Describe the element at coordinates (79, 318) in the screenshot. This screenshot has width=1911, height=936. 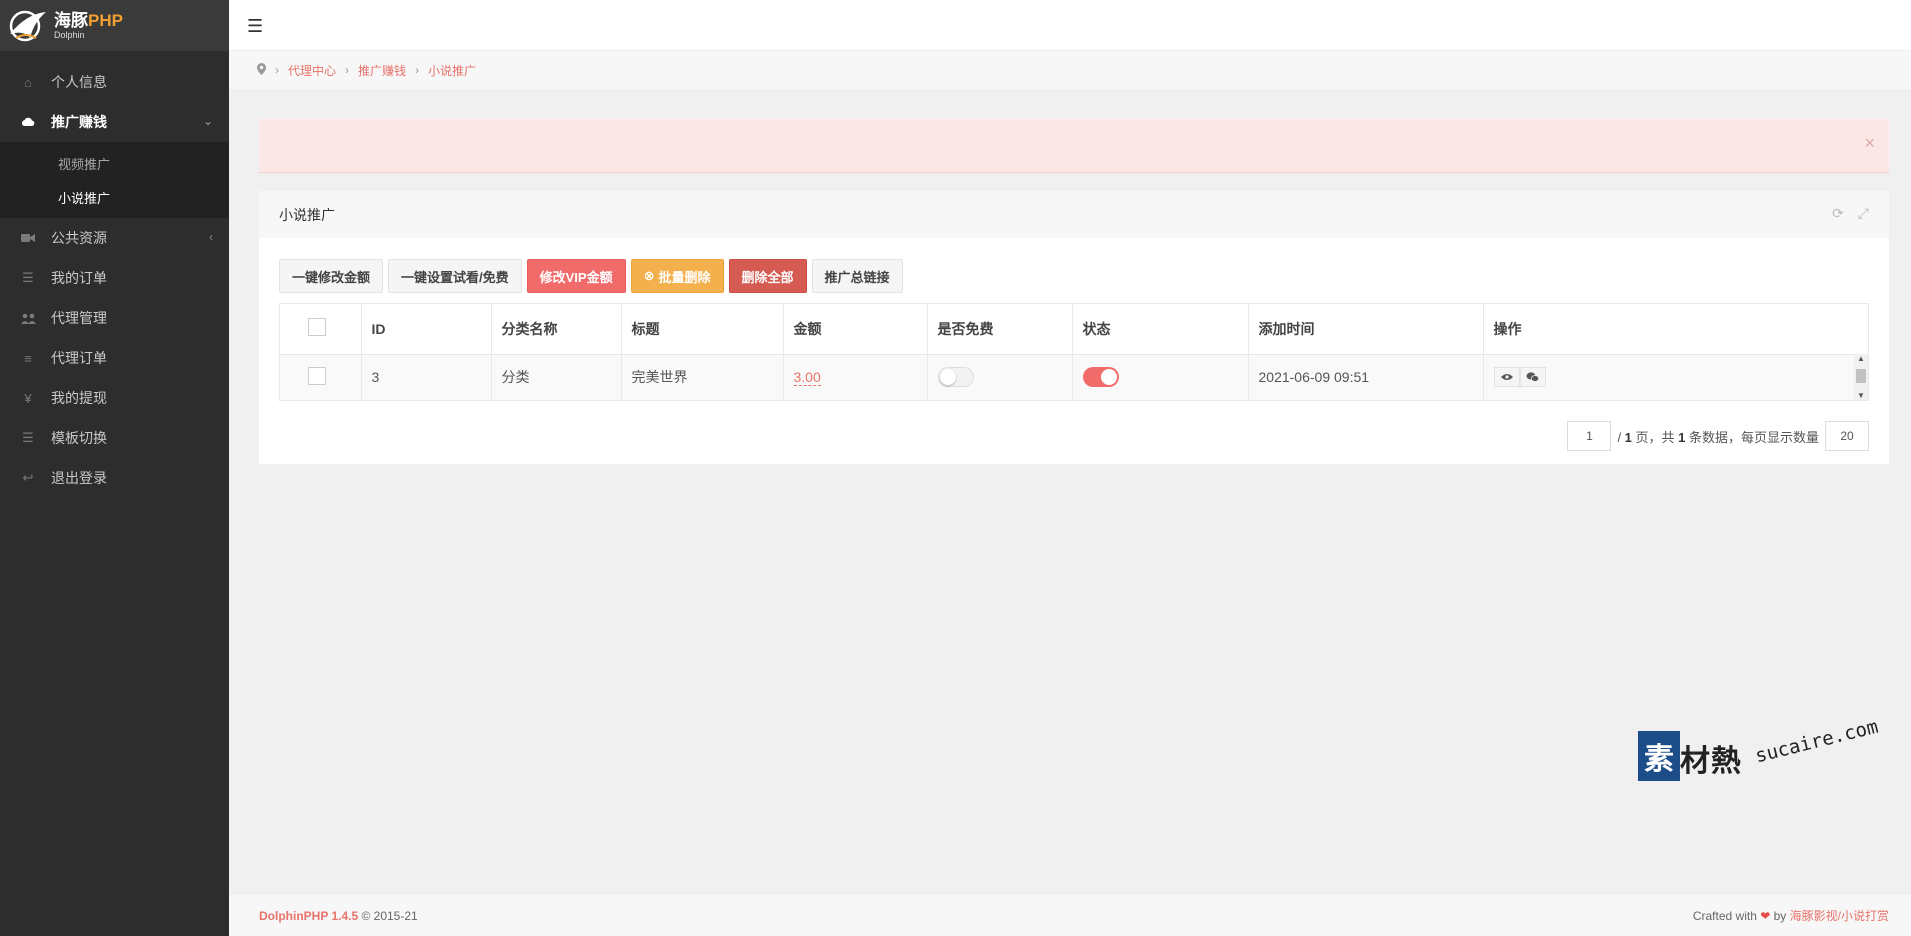
I see `sidebar-item-label: 代理管理` at that location.